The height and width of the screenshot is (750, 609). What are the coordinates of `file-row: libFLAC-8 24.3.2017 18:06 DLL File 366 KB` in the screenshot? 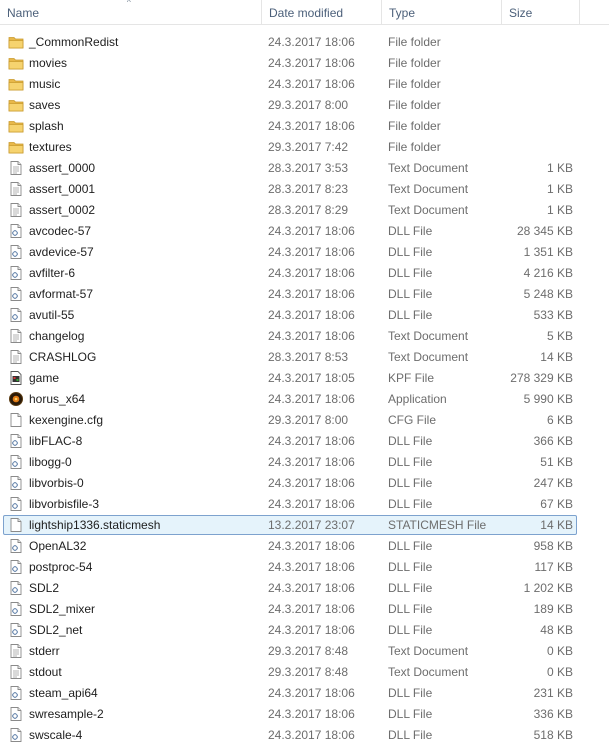 It's located at (304, 441).